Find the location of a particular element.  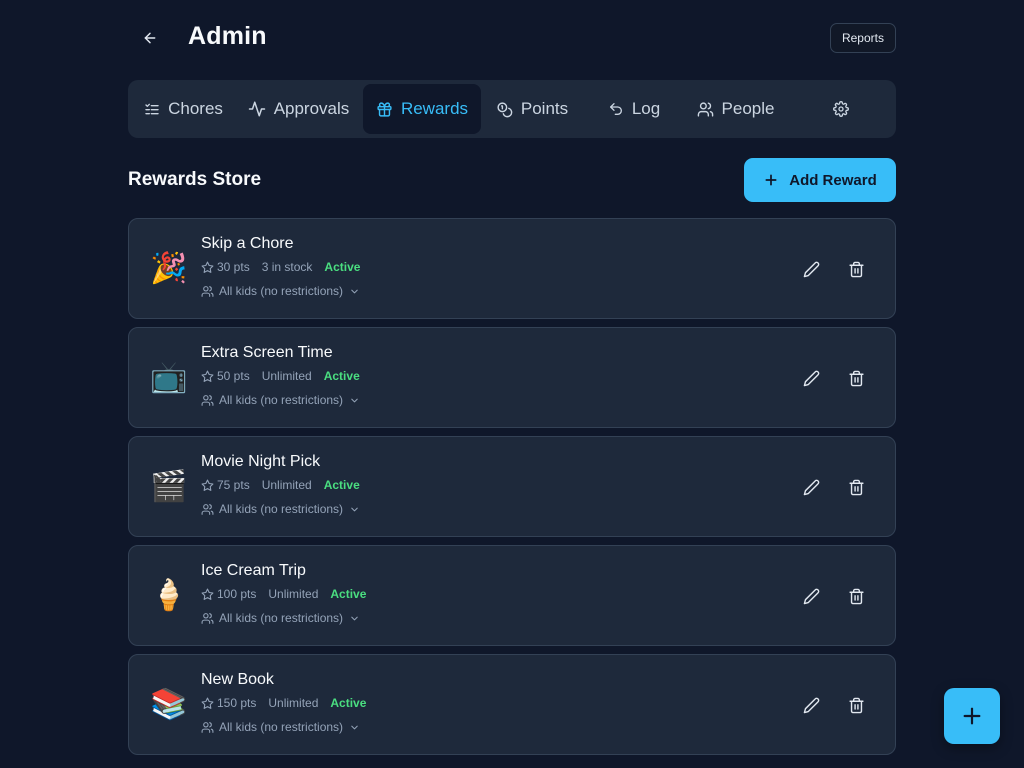

reward-points: 100 pts is located at coordinates (237, 594).